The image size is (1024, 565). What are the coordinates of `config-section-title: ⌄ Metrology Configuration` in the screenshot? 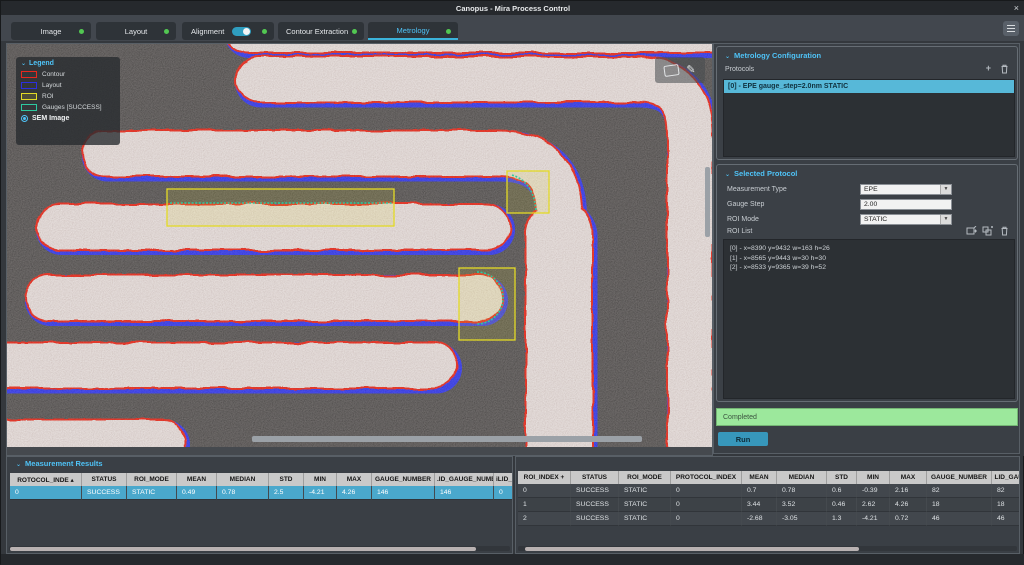 It's located at (867, 53).